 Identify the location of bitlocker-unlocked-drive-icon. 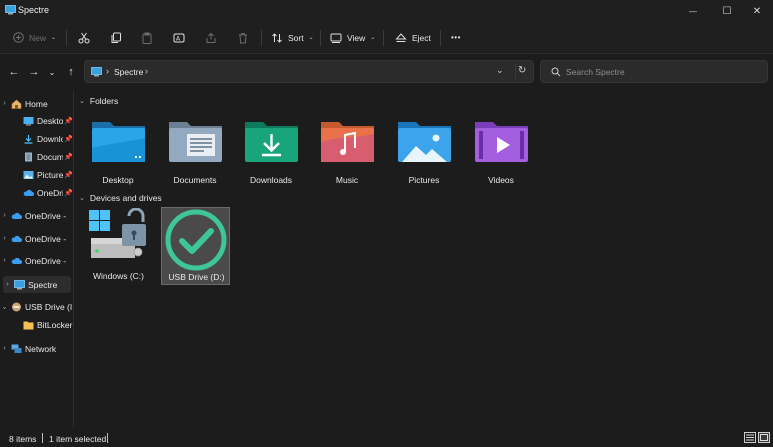
(117, 233).